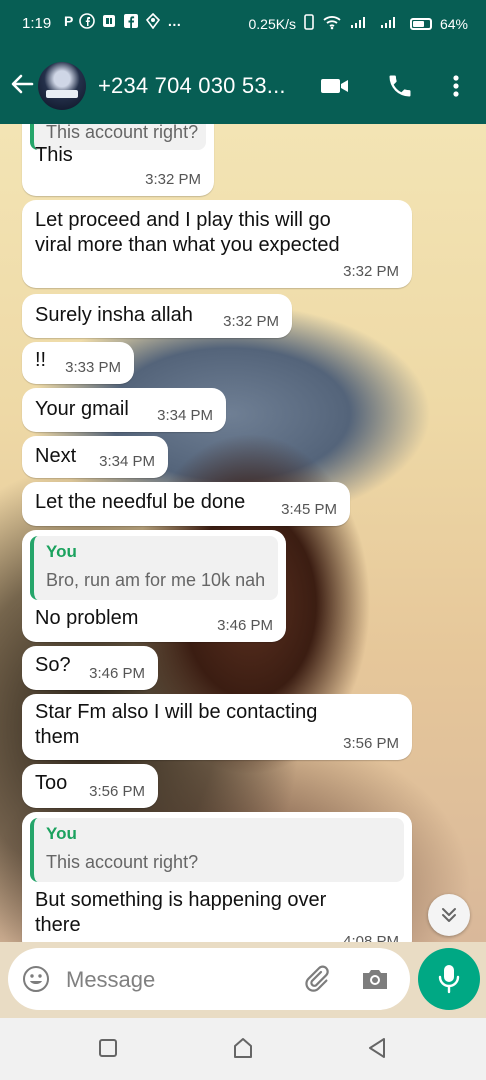 The image size is (486, 1080). Describe the element at coordinates (58, 925) in the screenshot. I see `message-text-line: there` at that location.